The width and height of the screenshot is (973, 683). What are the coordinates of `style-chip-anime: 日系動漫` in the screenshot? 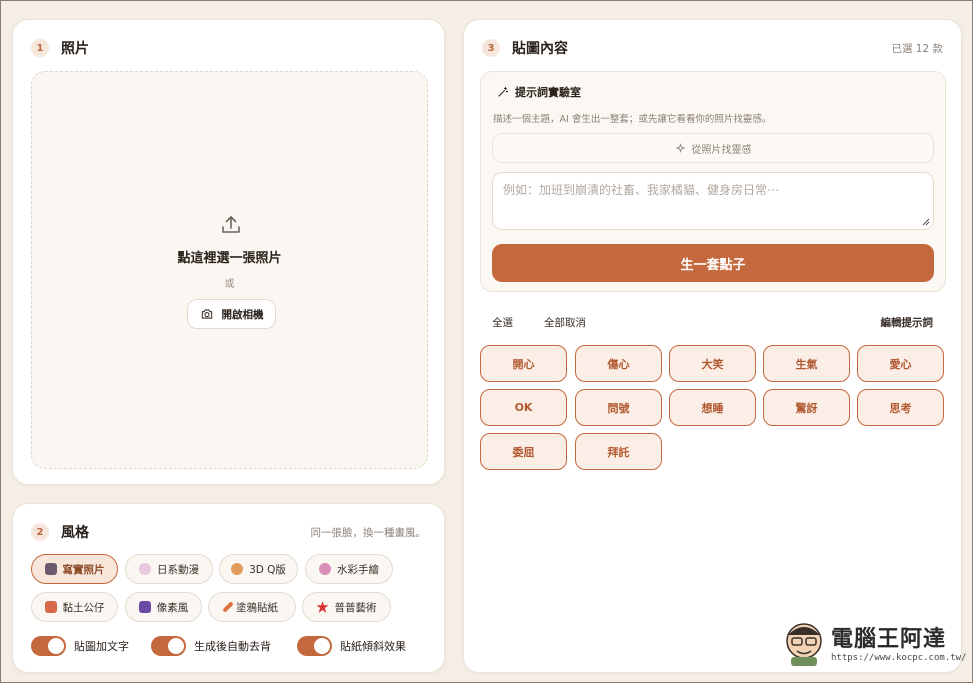 It's located at (169, 569).